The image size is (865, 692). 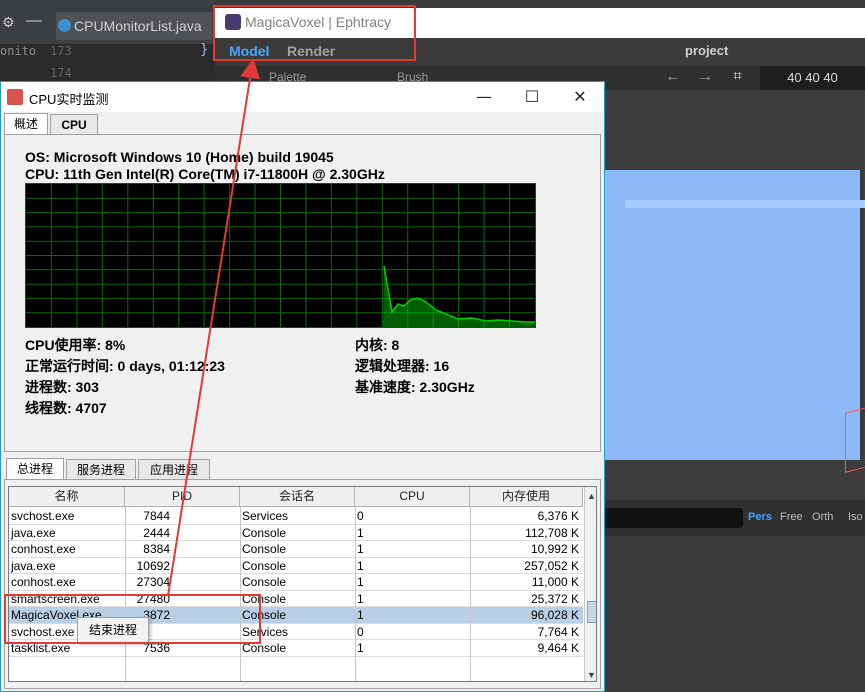 I want to click on close-button: ✕, so click(x=580, y=97).